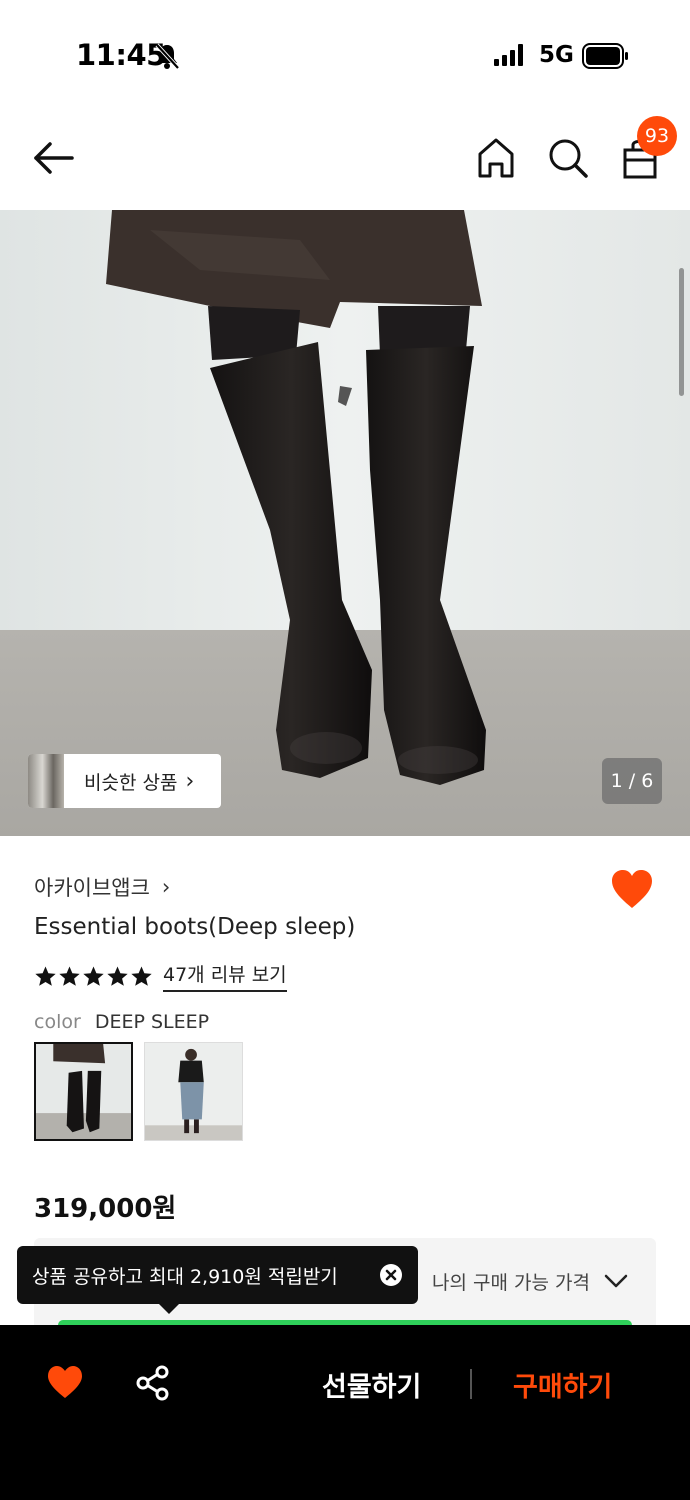  What do you see at coordinates (153, 1383) in the screenshot?
I see `share-icon` at bounding box center [153, 1383].